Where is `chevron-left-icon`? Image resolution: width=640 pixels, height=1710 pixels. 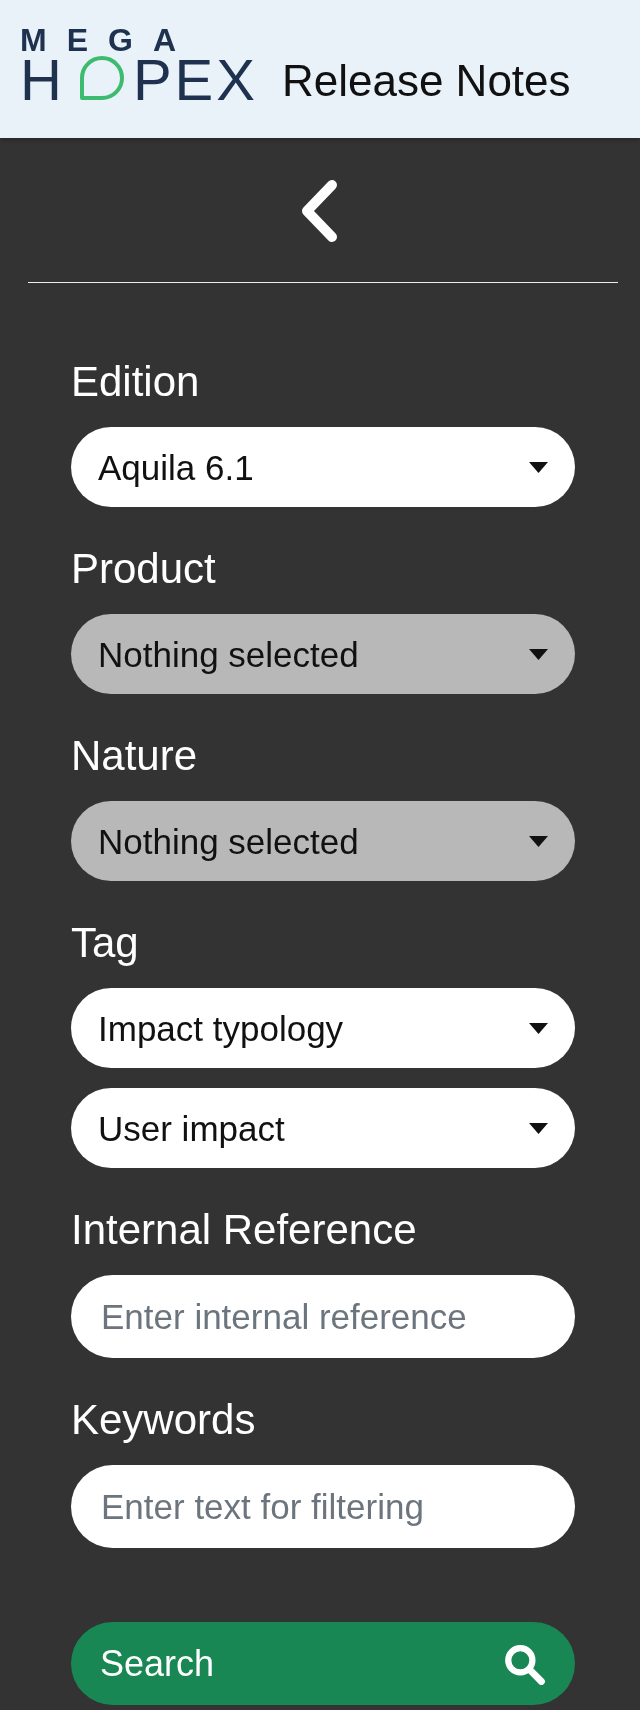
chevron-left-icon is located at coordinates (320, 211).